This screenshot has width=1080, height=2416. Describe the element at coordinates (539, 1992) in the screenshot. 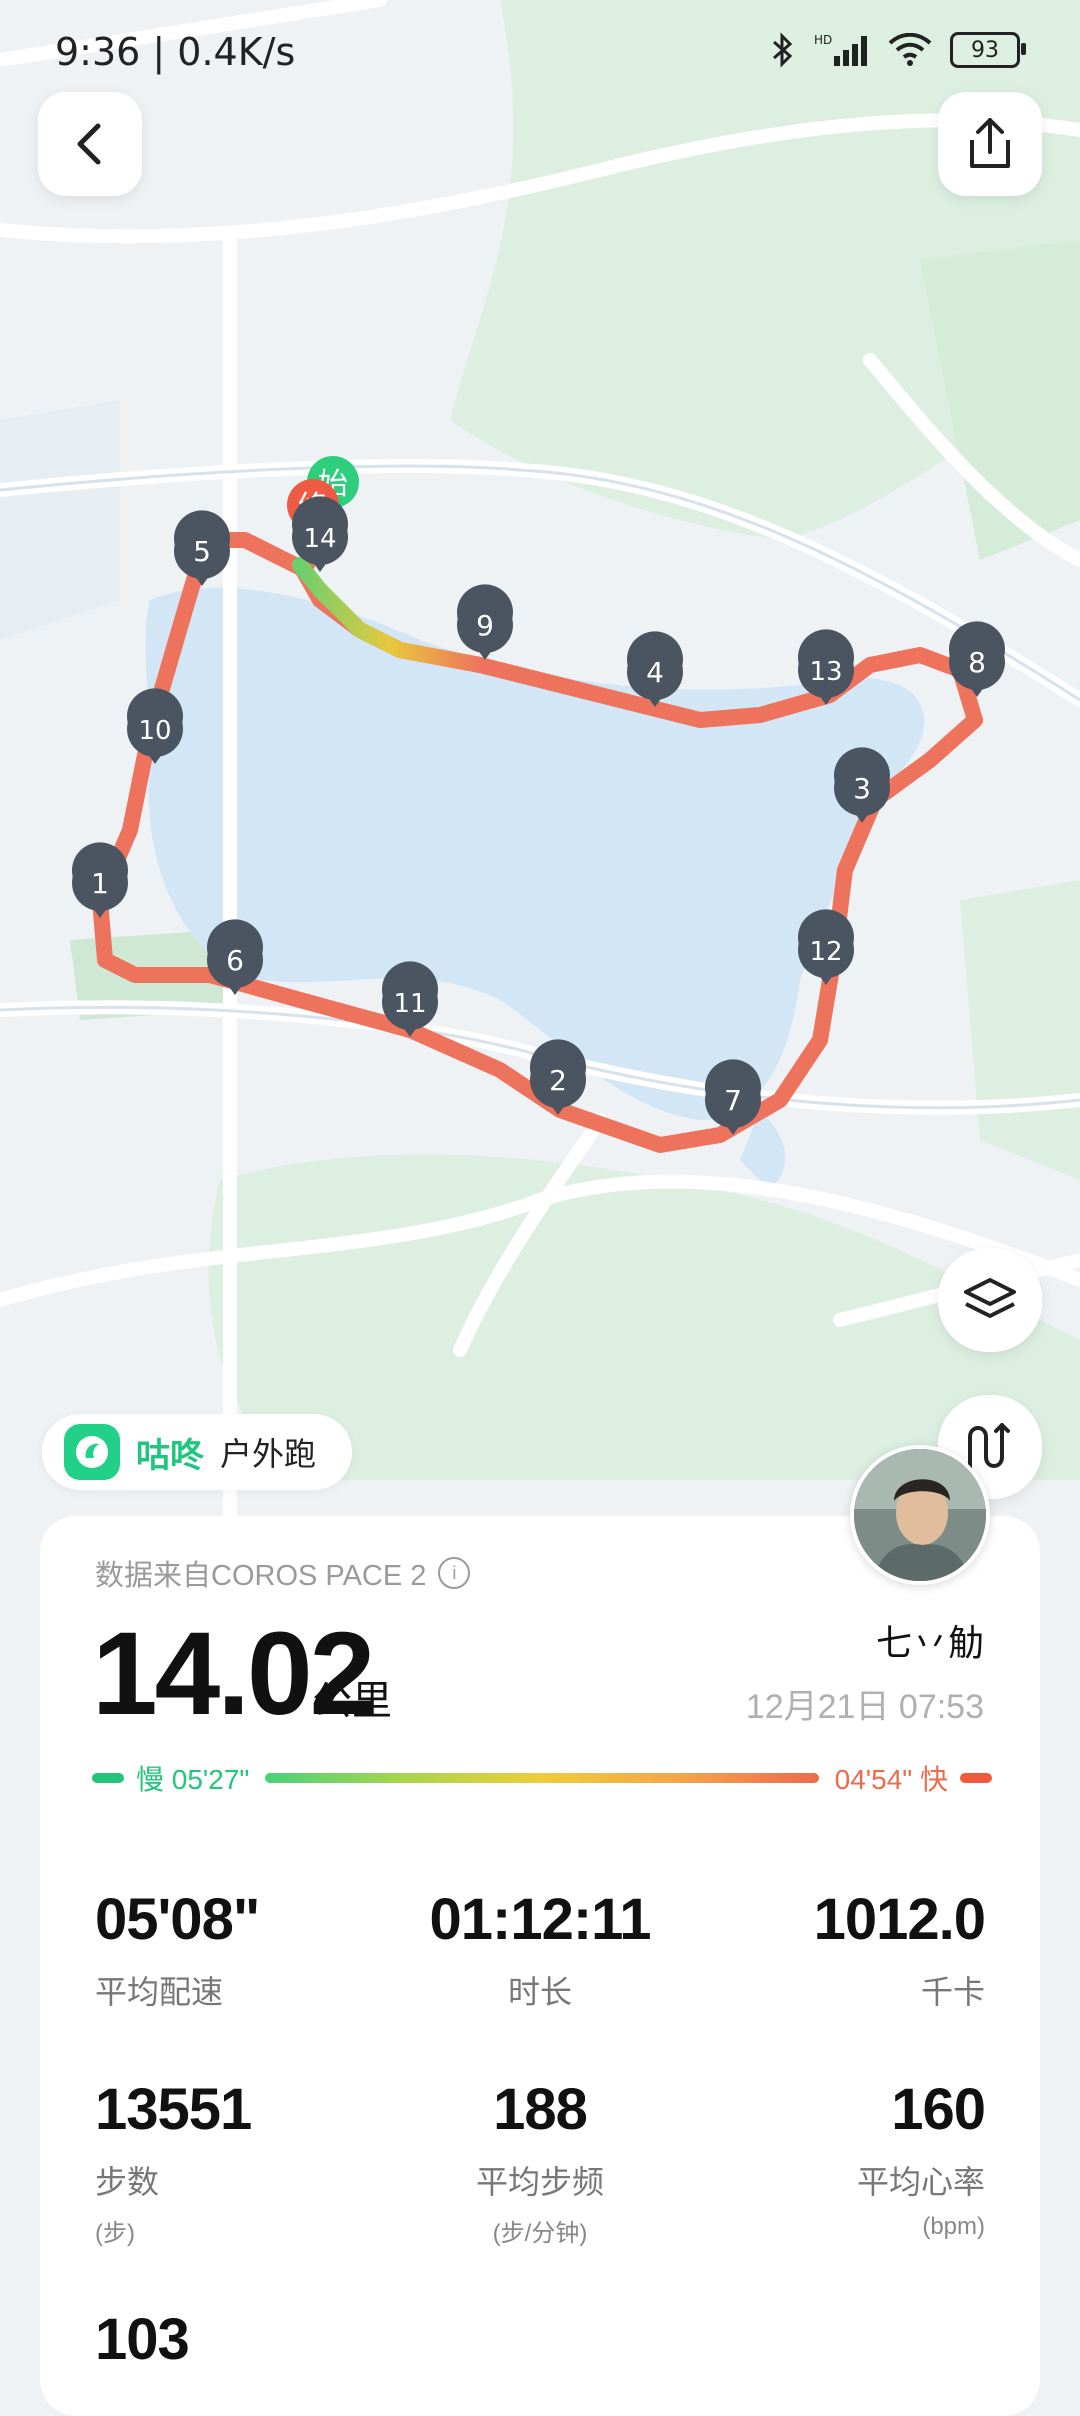

I see `stat-label: 时长` at that location.